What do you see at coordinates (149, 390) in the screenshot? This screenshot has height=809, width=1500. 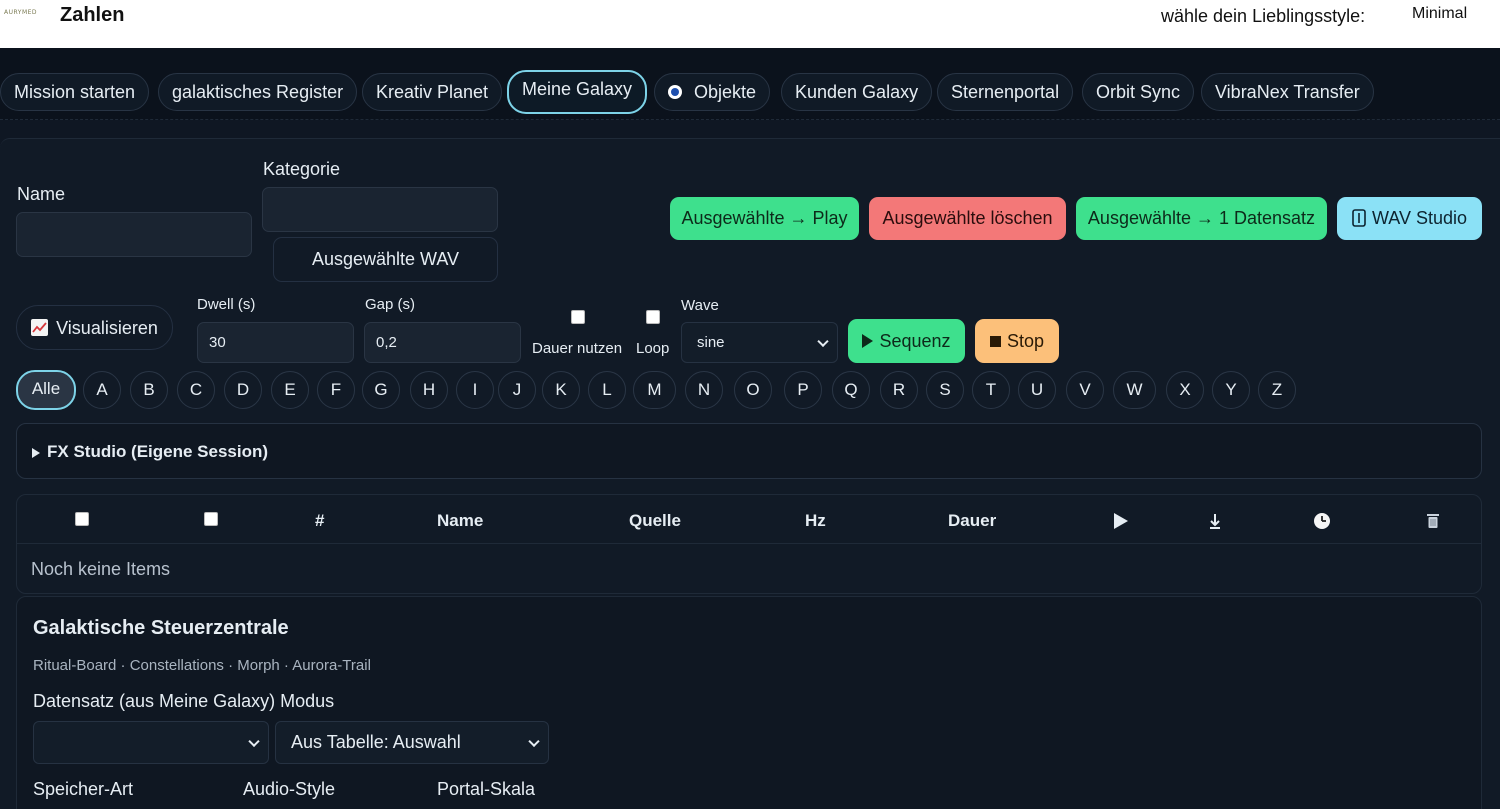 I see `filter-letter-b: B` at bounding box center [149, 390].